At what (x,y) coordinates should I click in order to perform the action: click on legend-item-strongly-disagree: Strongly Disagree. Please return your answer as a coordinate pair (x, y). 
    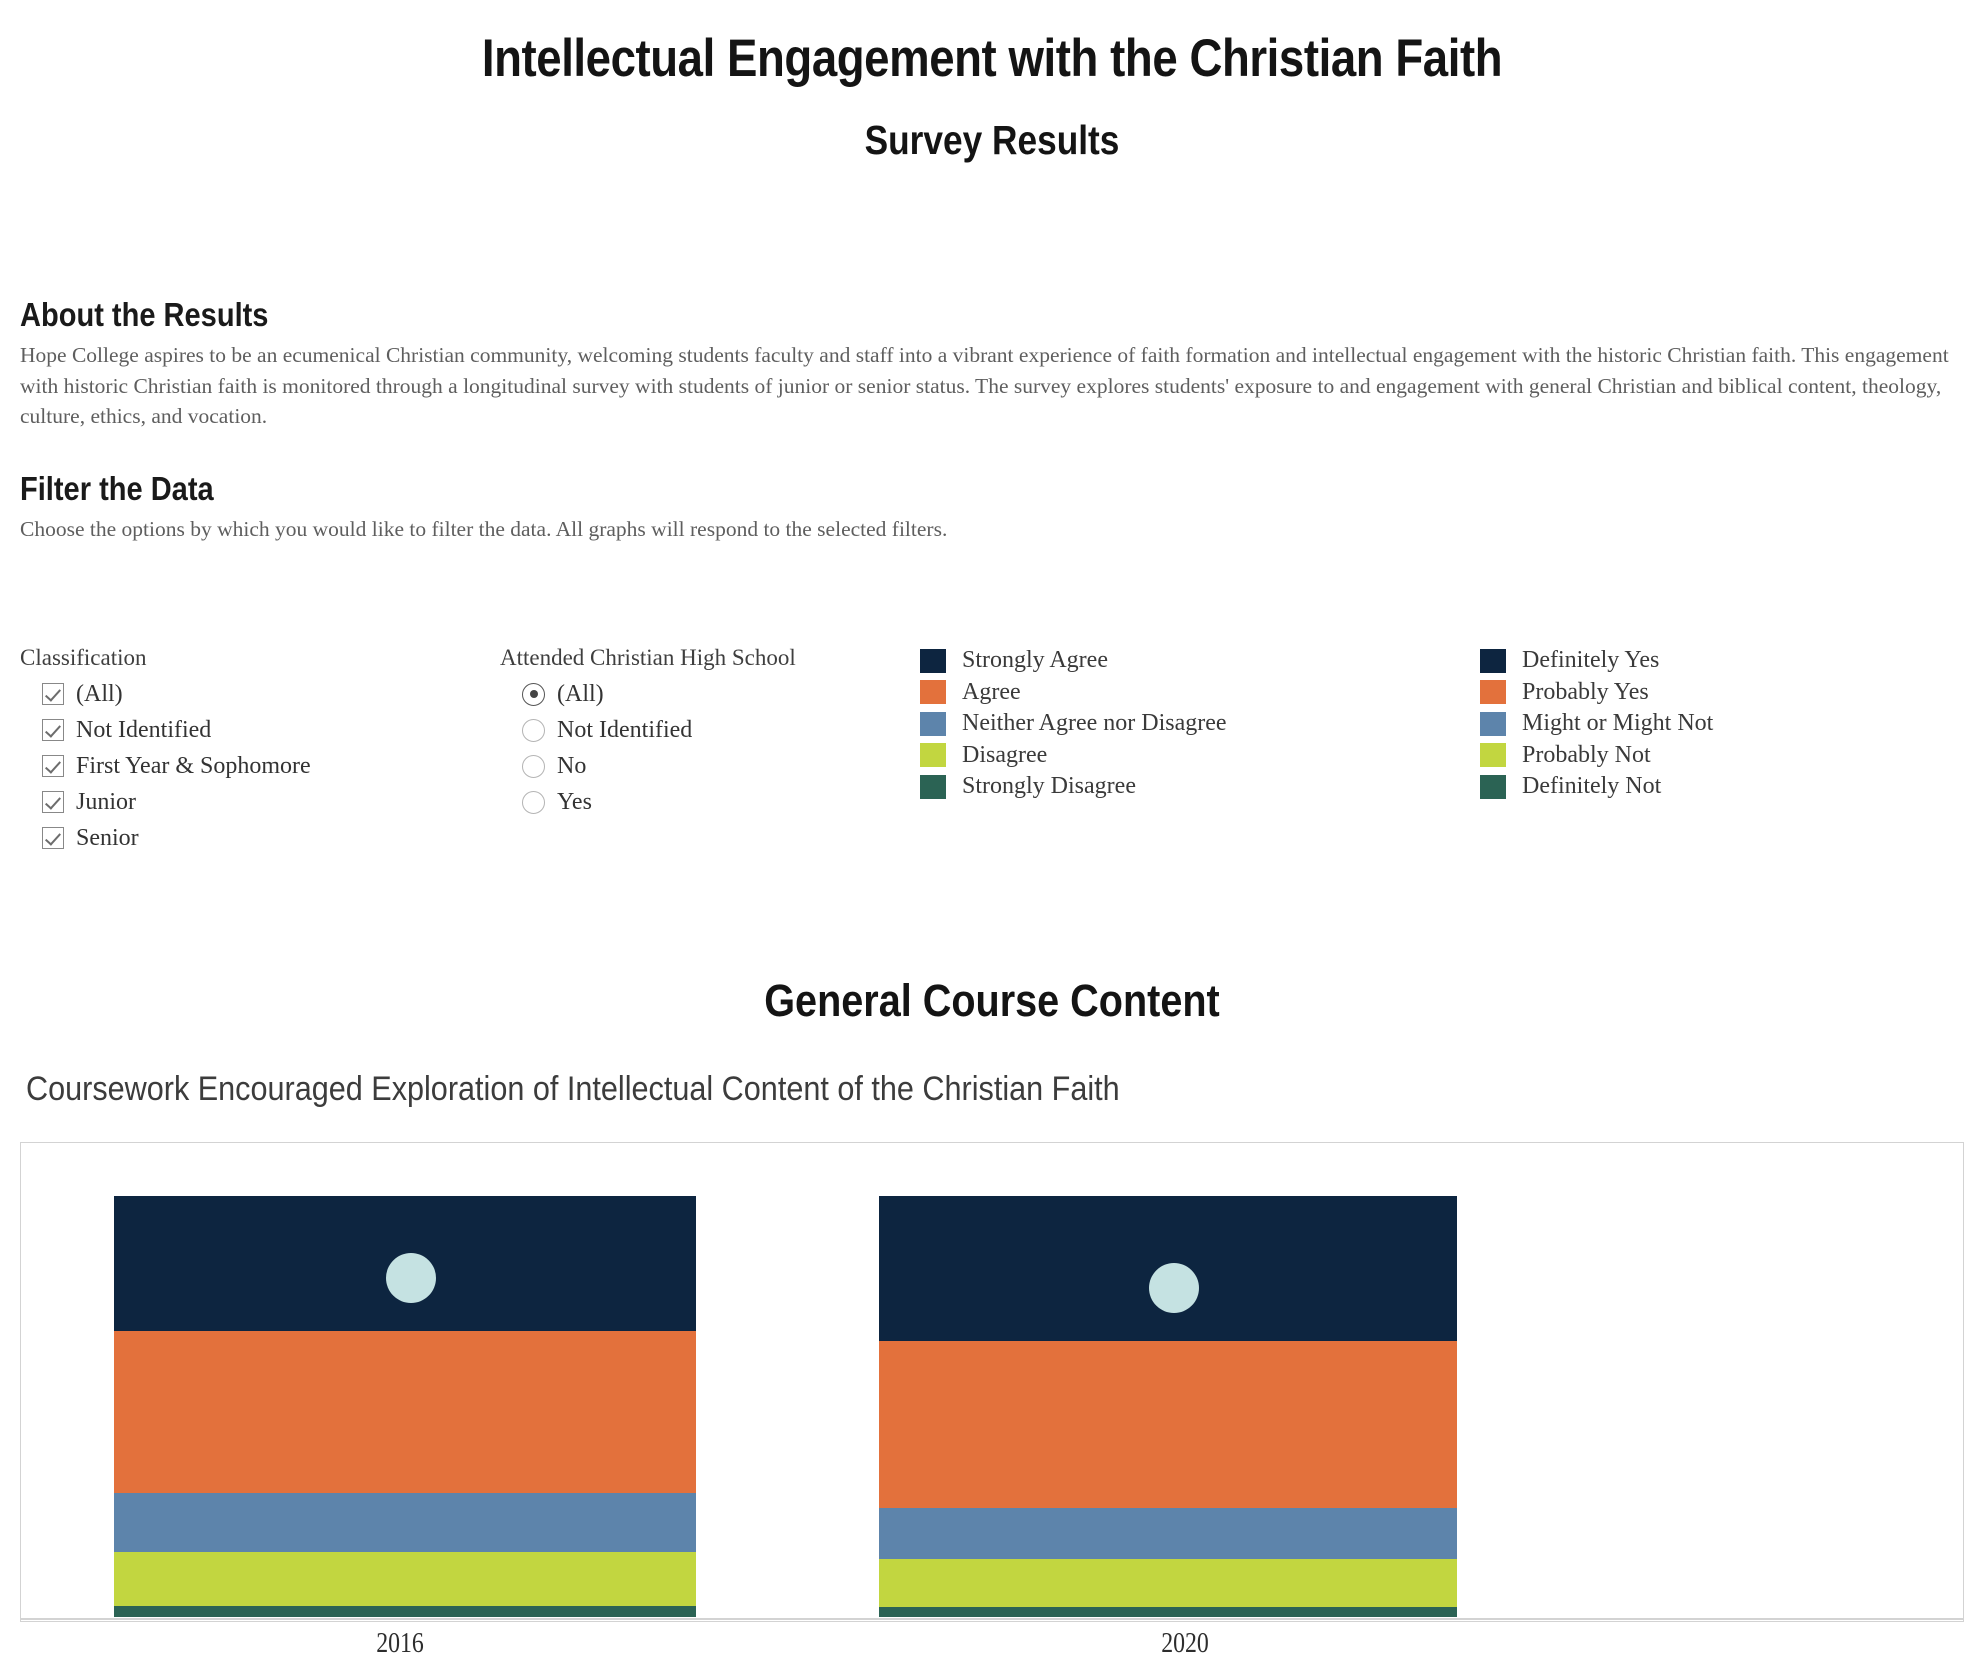
    Looking at the image, I should click on (1200, 787).